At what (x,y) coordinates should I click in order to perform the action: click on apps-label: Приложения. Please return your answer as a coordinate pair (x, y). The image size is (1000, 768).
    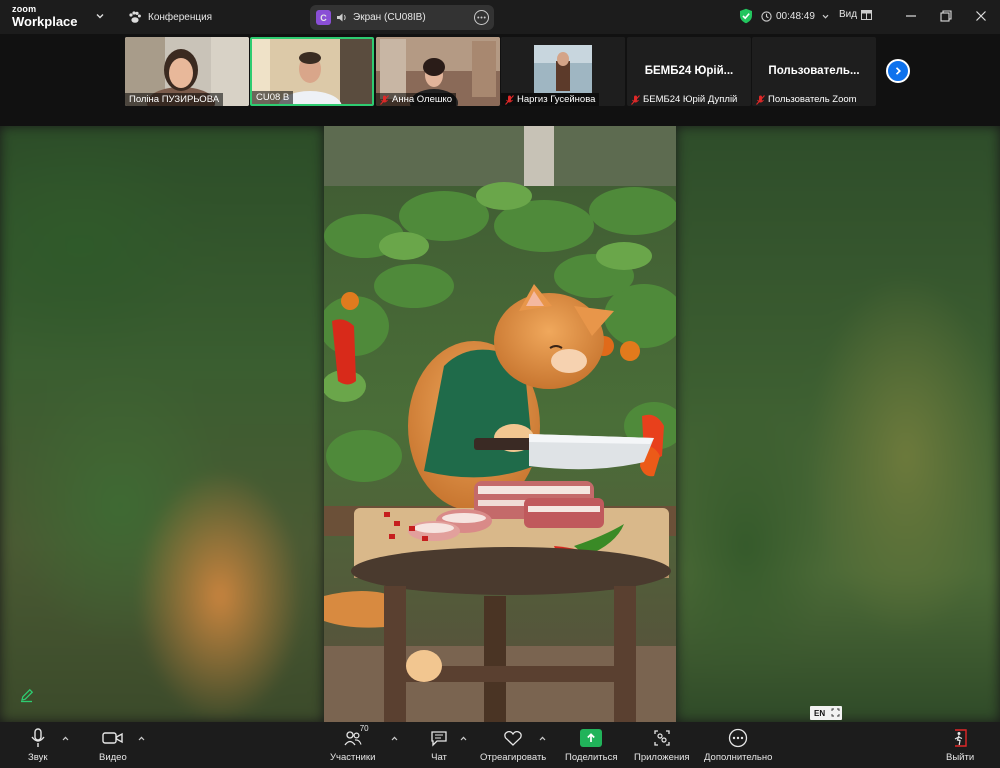
    Looking at the image, I should click on (662, 757).